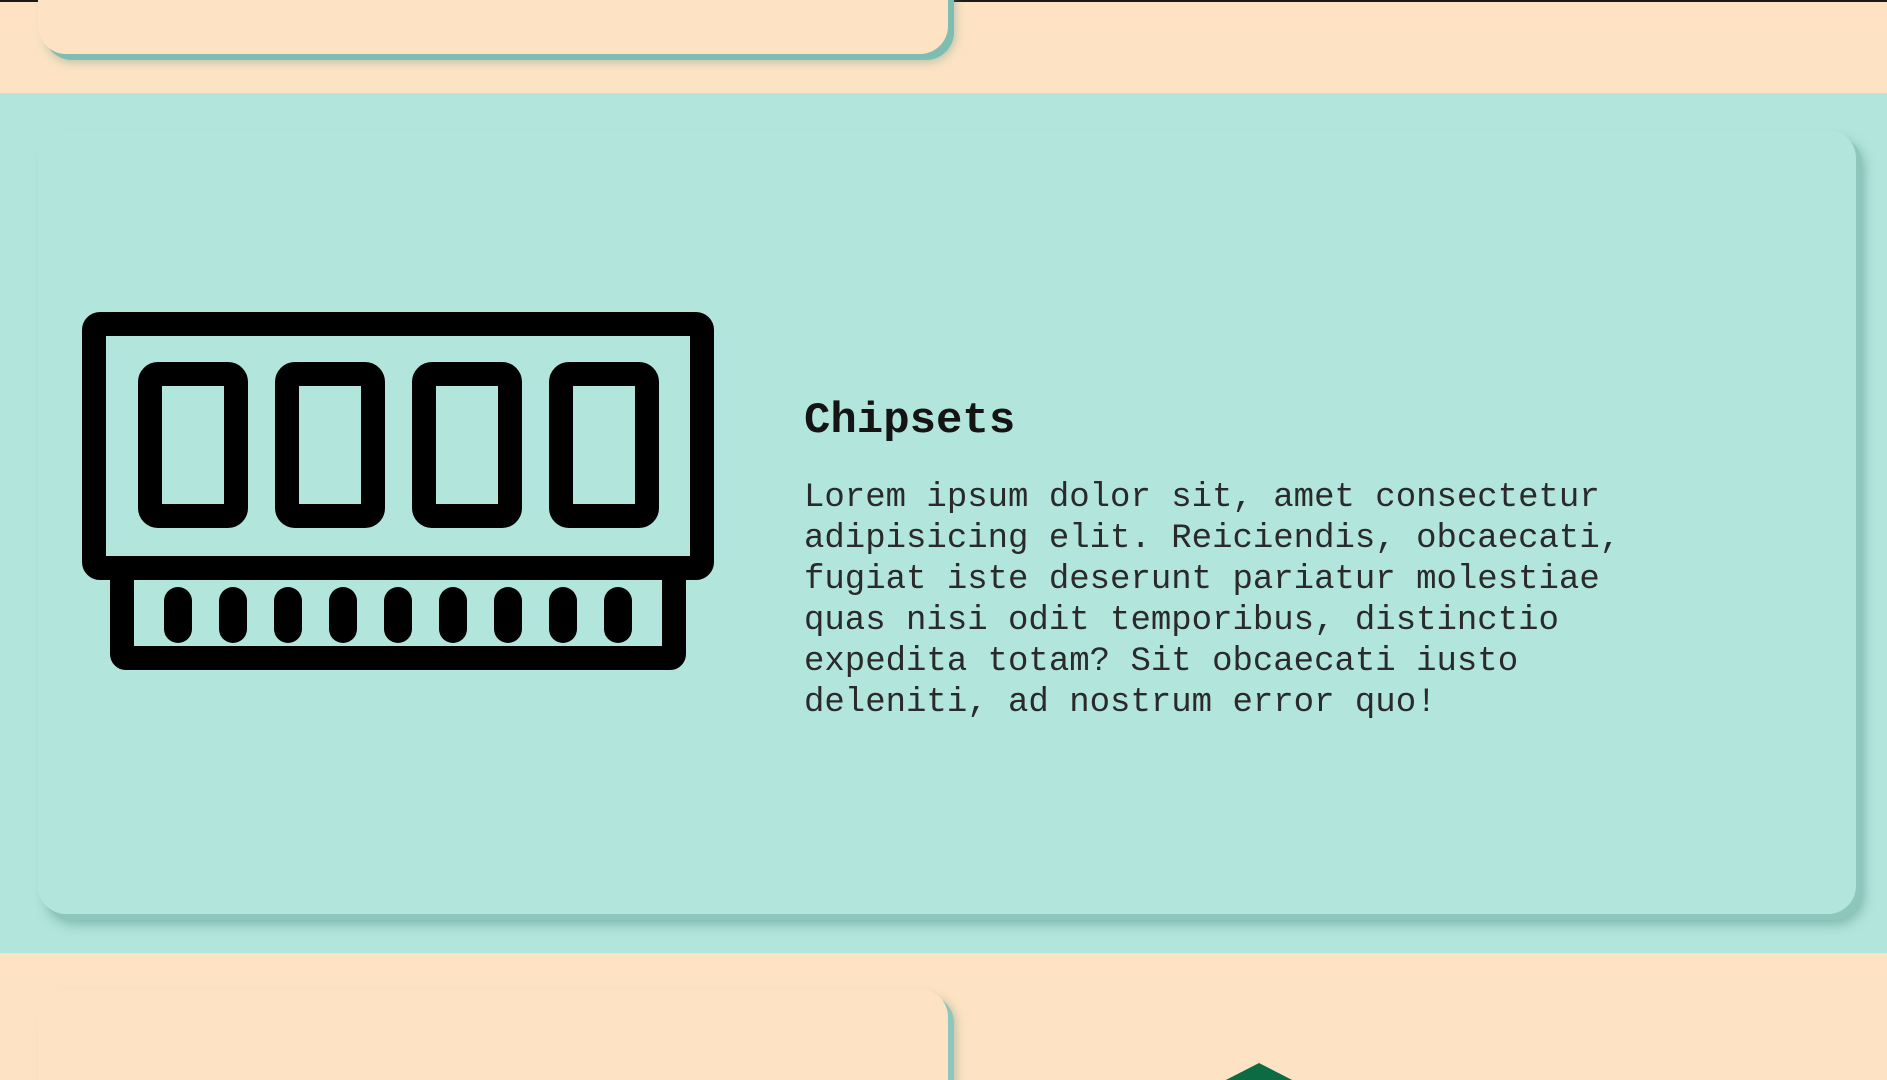 This screenshot has height=1080, width=1887. Describe the element at coordinates (398, 491) in the screenshot. I see `memory-chip-icon` at that location.